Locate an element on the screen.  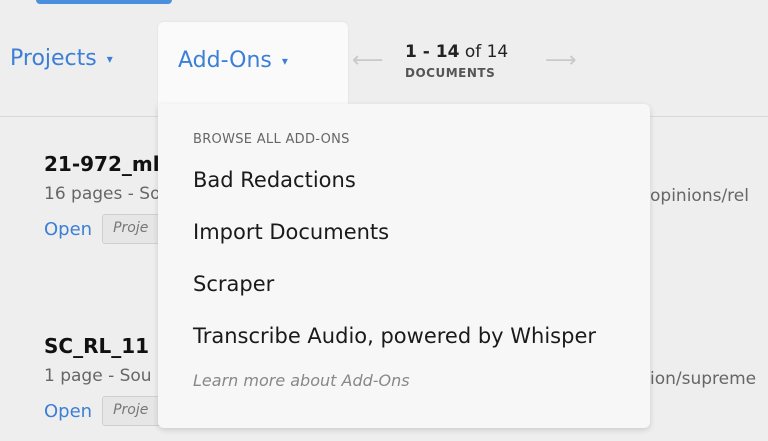
next-page-arrow-icon: ⟶ is located at coordinates (561, 61).